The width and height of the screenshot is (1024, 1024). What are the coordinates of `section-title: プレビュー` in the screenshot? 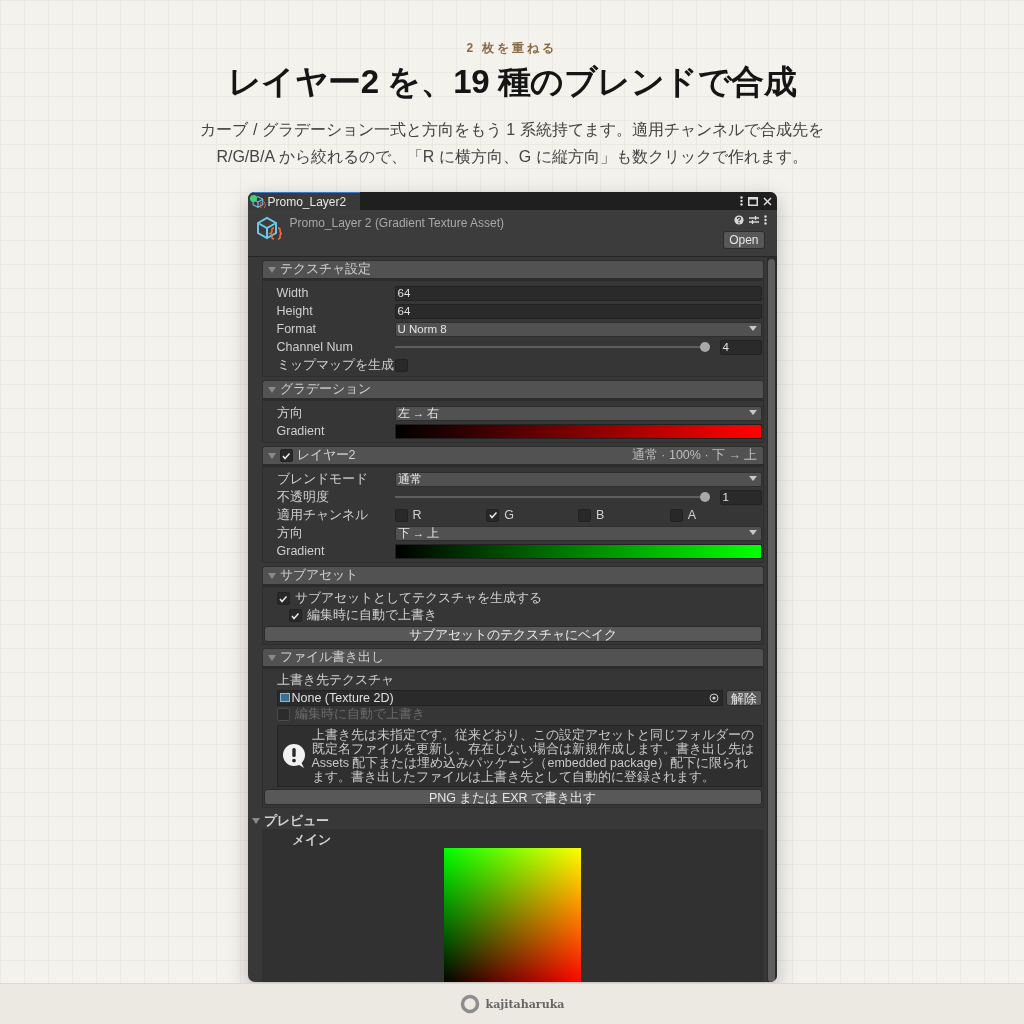 It's located at (296, 821).